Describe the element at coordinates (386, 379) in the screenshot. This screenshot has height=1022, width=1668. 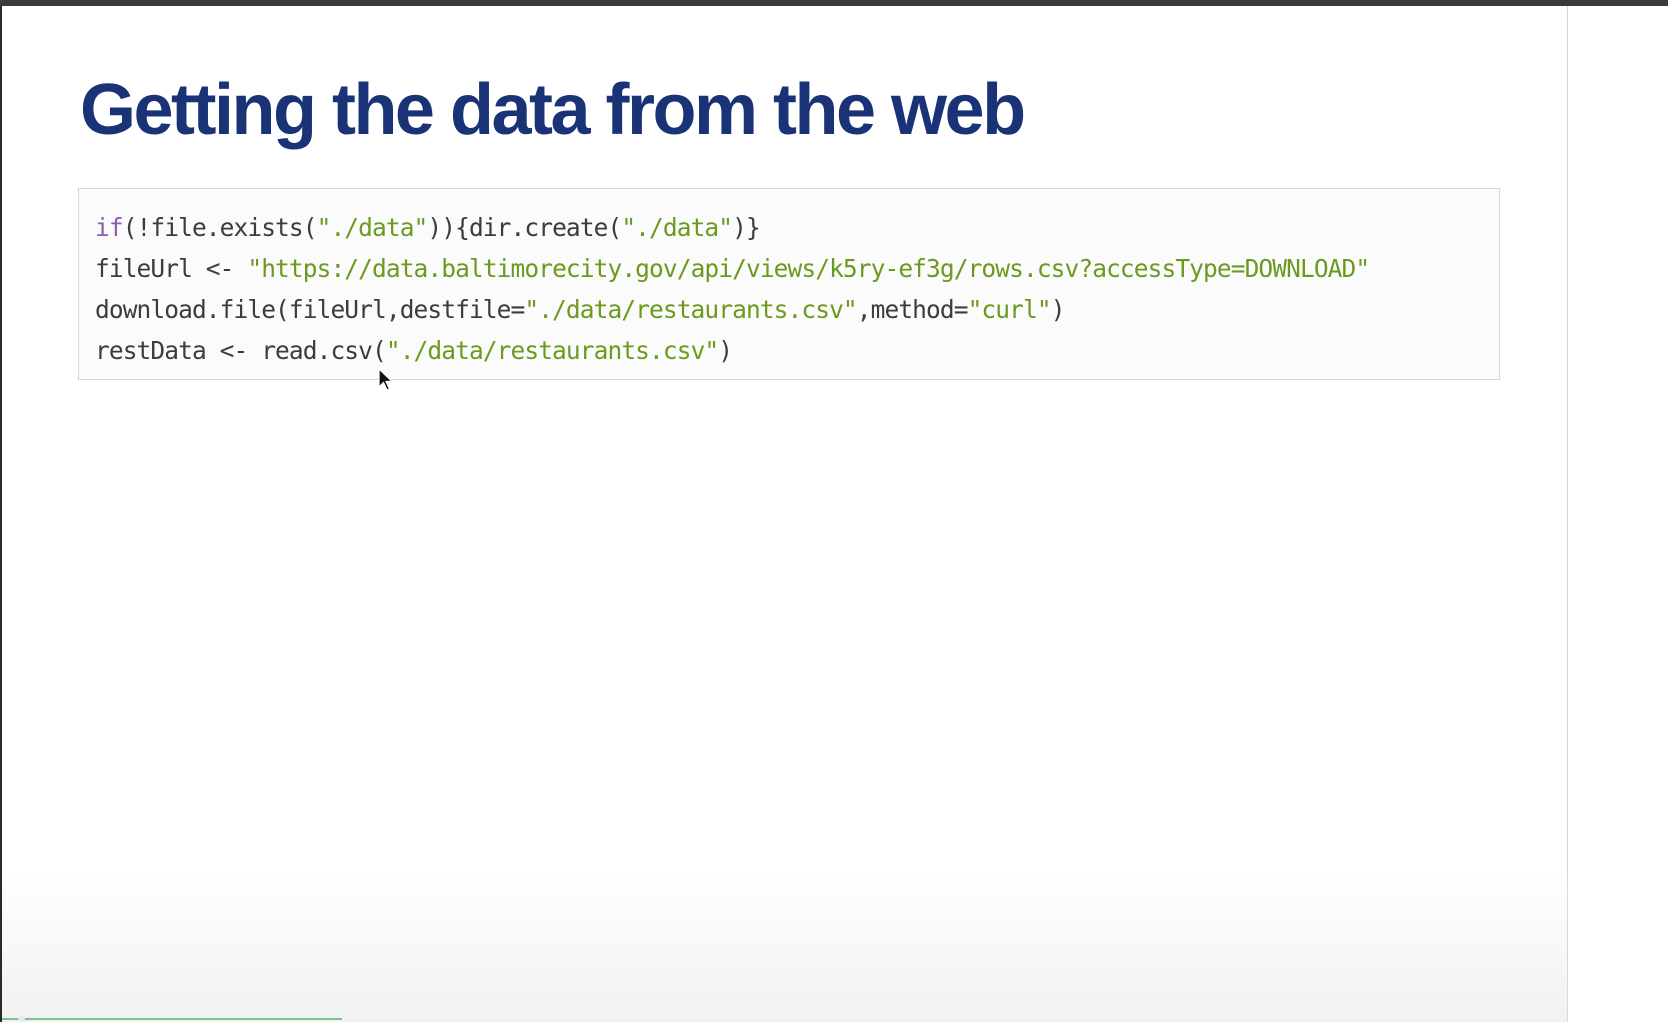
I see `mouse-pointer-icon` at that location.